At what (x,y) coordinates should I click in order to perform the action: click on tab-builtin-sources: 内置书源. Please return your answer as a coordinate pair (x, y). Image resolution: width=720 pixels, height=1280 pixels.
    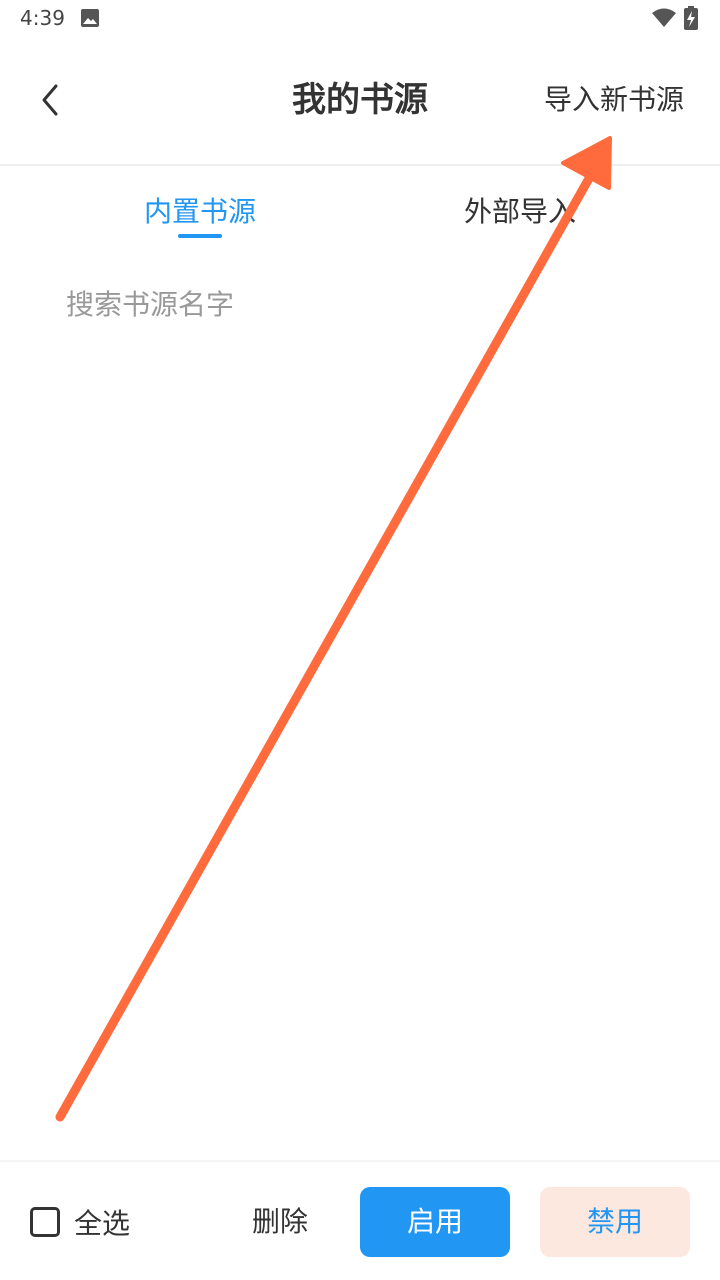
    Looking at the image, I should click on (200, 212).